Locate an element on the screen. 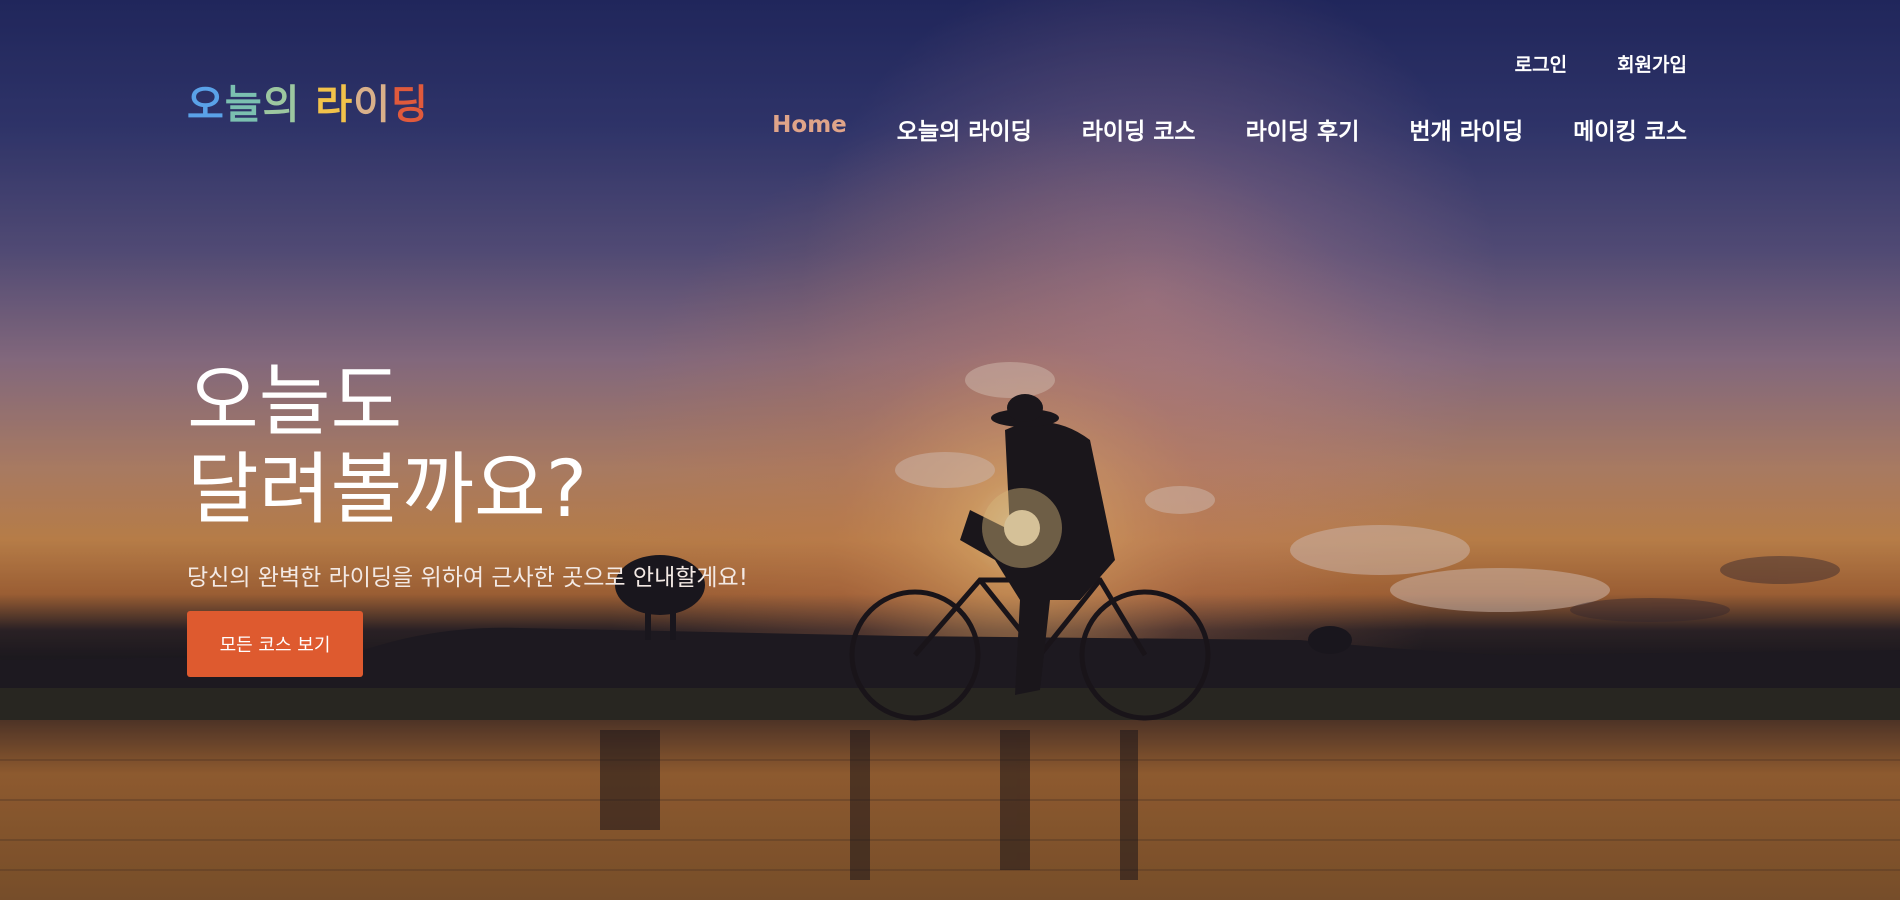 The width and height of the screenshot is (1900, 900). logo-char: 오 is located at coordinates (206, 105).